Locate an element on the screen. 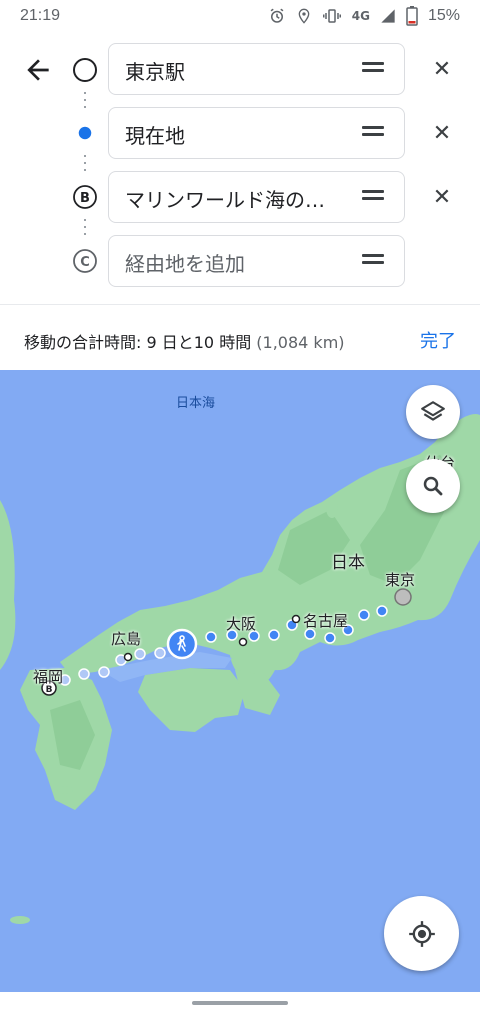 The width and height of the screenshot is (480, 1013). city-label-fukuoka: 福岡 is located at coordinates (48, 677).